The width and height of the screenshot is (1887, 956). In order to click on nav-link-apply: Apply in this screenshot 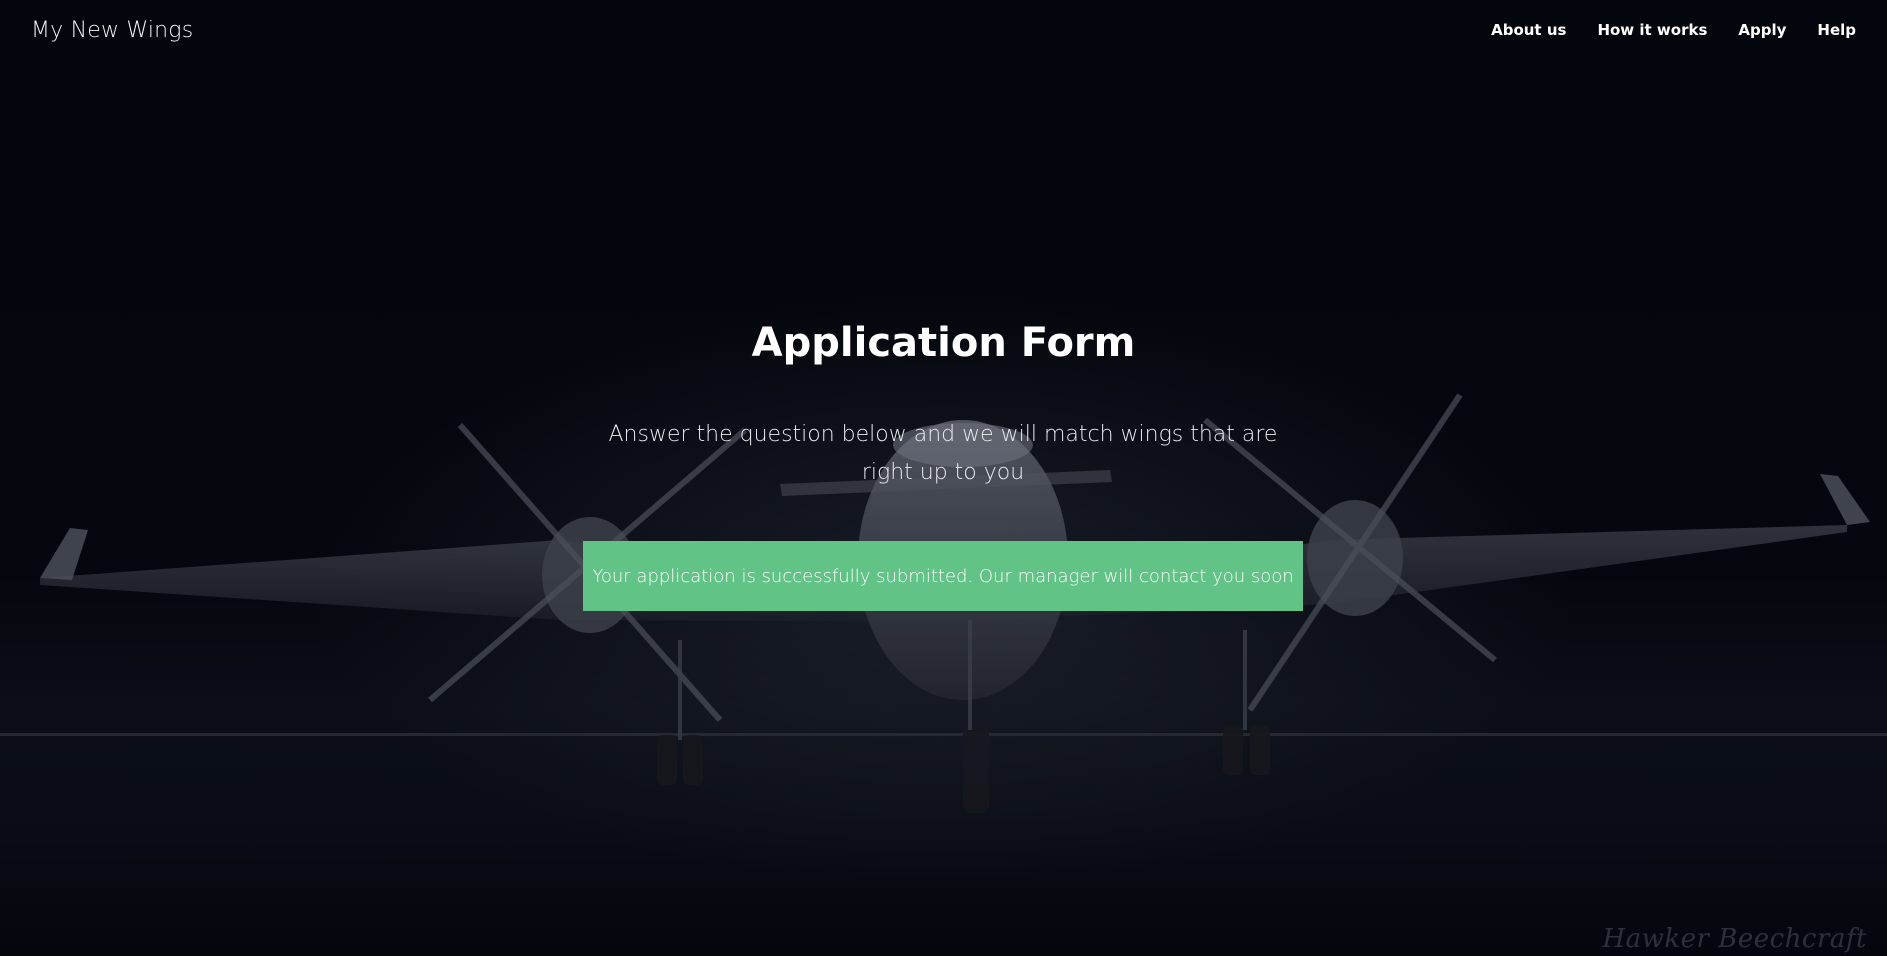, I will do `click(1762, 30)`.